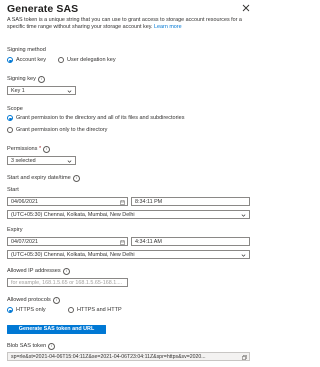  Describe the element at coordinates (39, 178) in the screenshot. I see `dates-text: Start and expiry date/time` at that location.